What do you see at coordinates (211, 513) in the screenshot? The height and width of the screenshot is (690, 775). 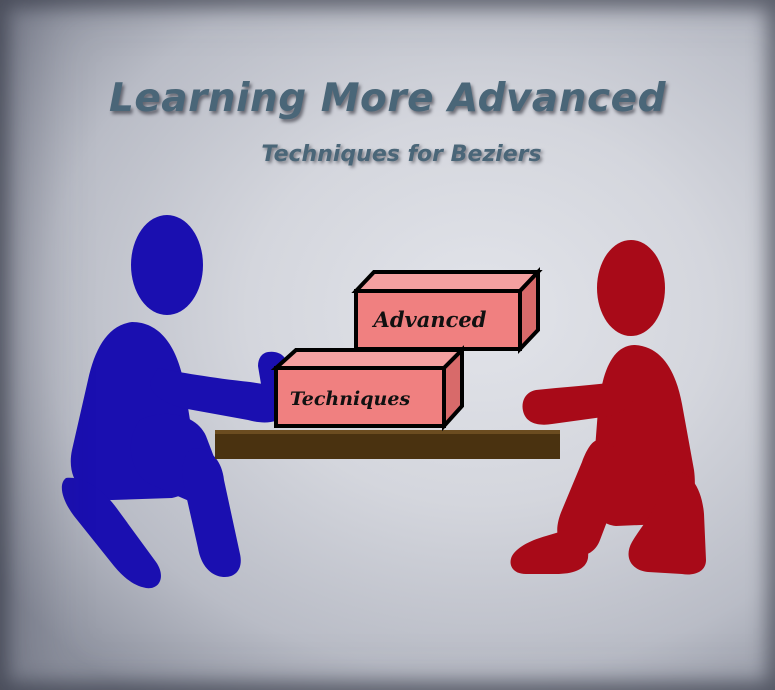 I see `blue-person-shin` at bounding box center [211, 513].